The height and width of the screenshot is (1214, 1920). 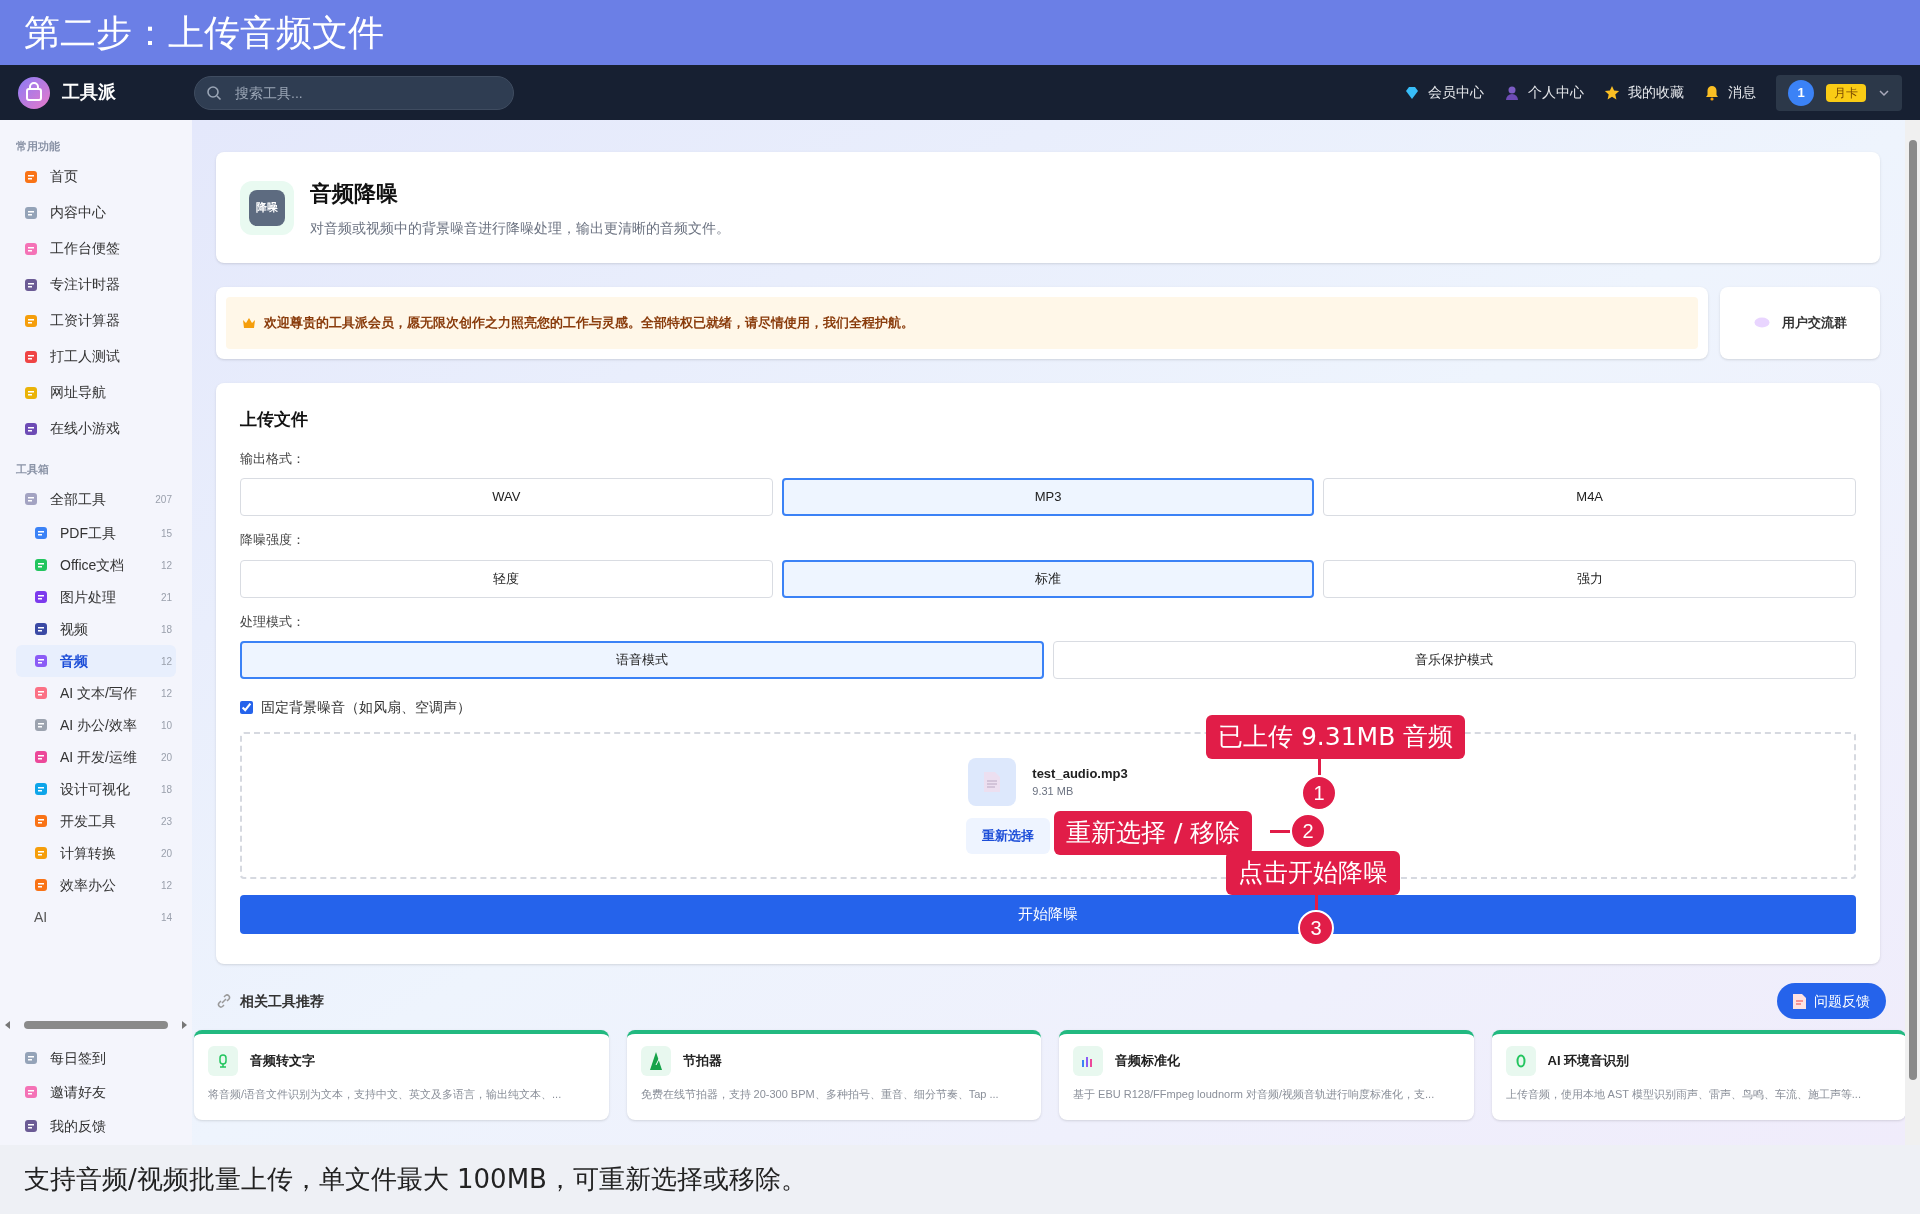 What do you see at coordinates (1831, 1001) in the screenshot?
I see `feedback-button: 问题反馈` at bounding box center [1831, 1001].